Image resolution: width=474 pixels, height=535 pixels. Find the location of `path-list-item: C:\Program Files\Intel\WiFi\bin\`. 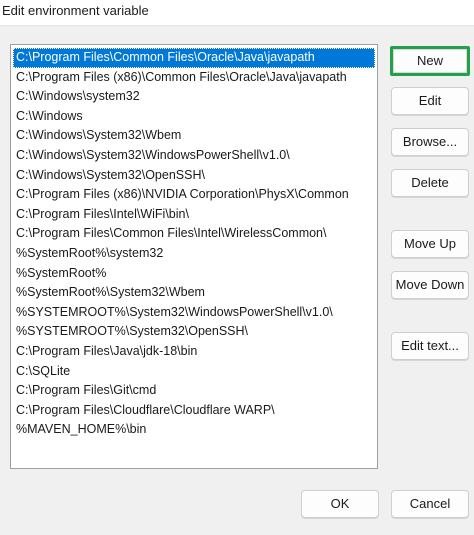

path-list-item: C:\Program Files\Intel\WiFi\bin\ is located at coordinates (194, 215).